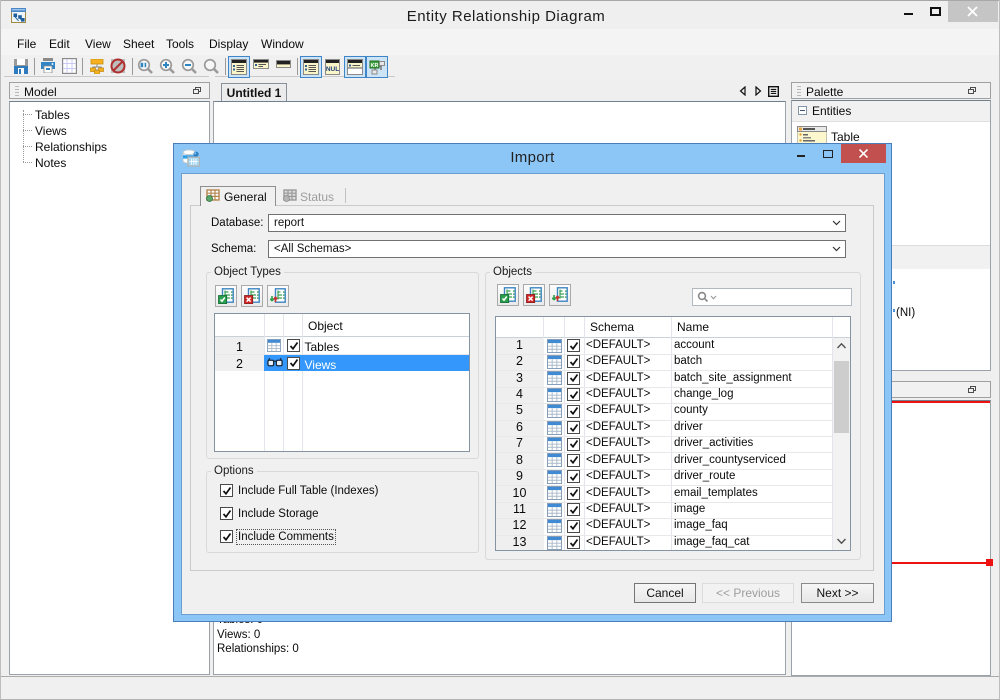 The width and height of the screenshot is (1000, 700). I want to click on svg-text: NUL, so click(332, 69).